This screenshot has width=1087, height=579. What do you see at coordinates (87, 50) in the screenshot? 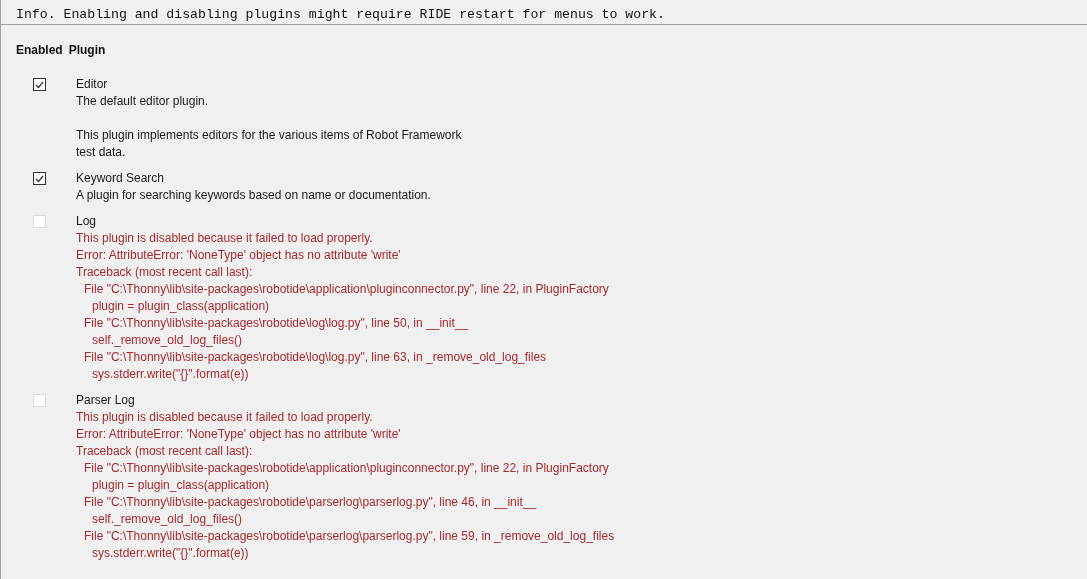
I see `column-header: Plugin` at bounding box center [87, 50].